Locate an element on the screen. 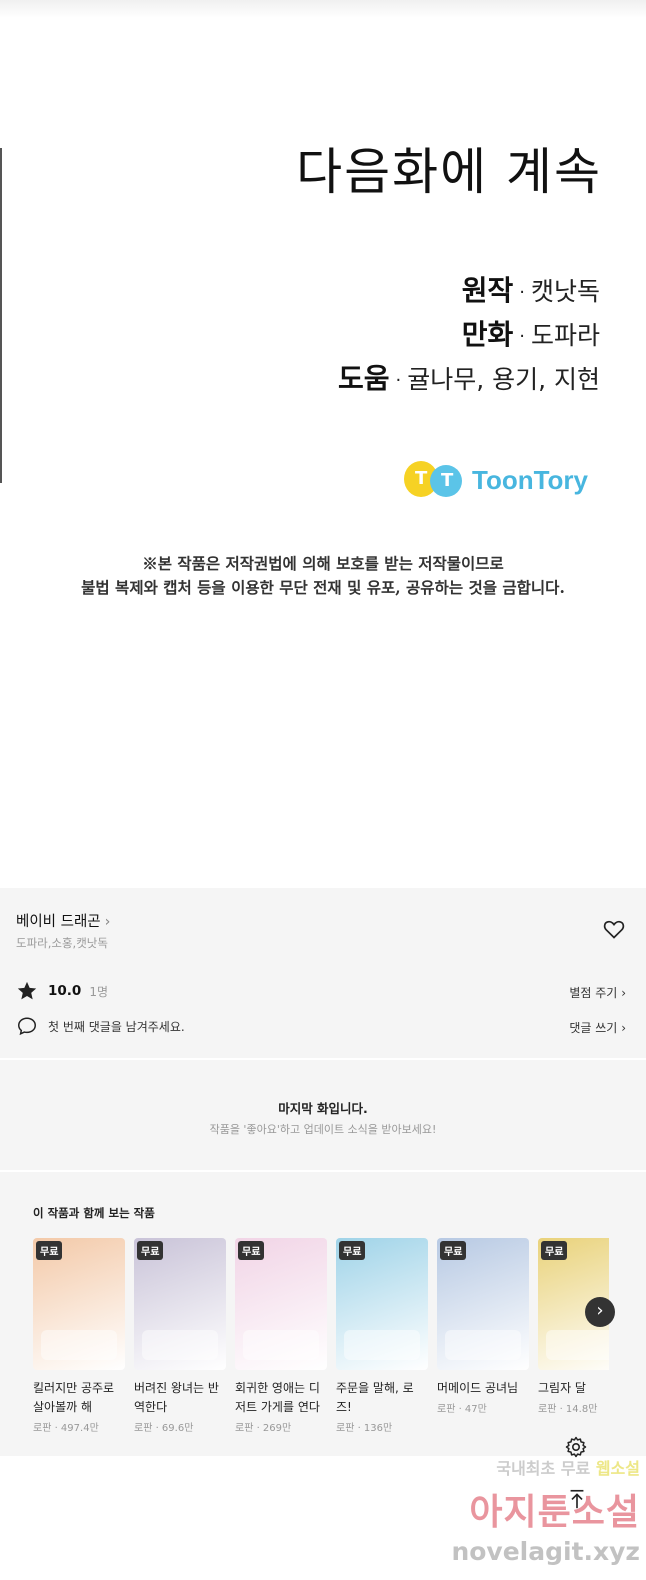 Image resolution: width=646 pixels, height=1580 pixels. to-be-continued-text: 다음화에 계속 is located at coordinates (449, 172).